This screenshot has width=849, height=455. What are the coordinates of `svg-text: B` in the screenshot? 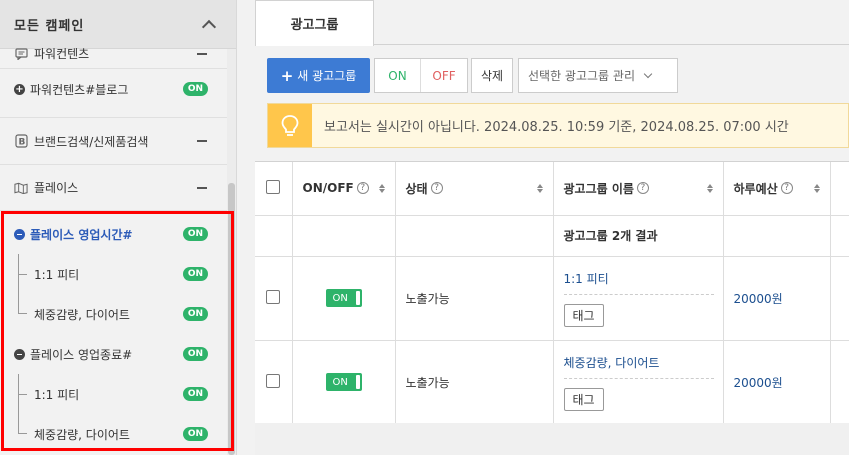 It's located at (21, 143).